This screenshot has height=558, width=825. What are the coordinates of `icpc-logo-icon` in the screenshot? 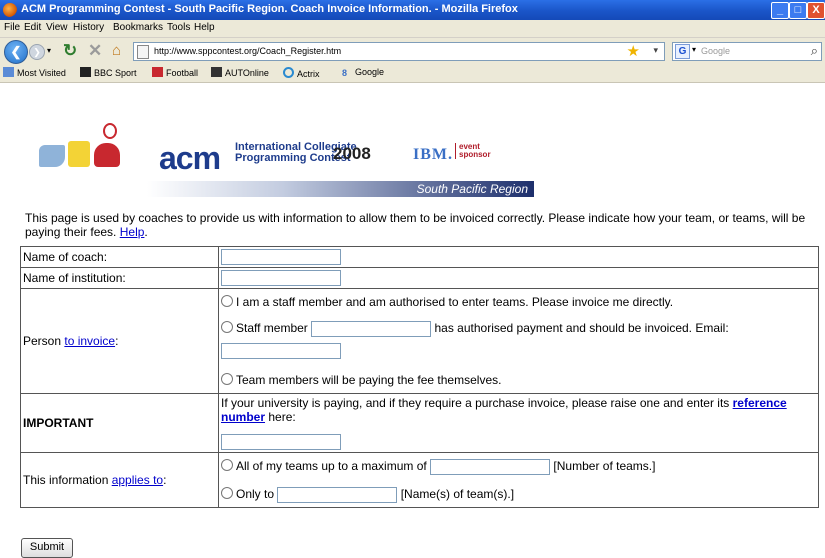 It's located at (87, 153).